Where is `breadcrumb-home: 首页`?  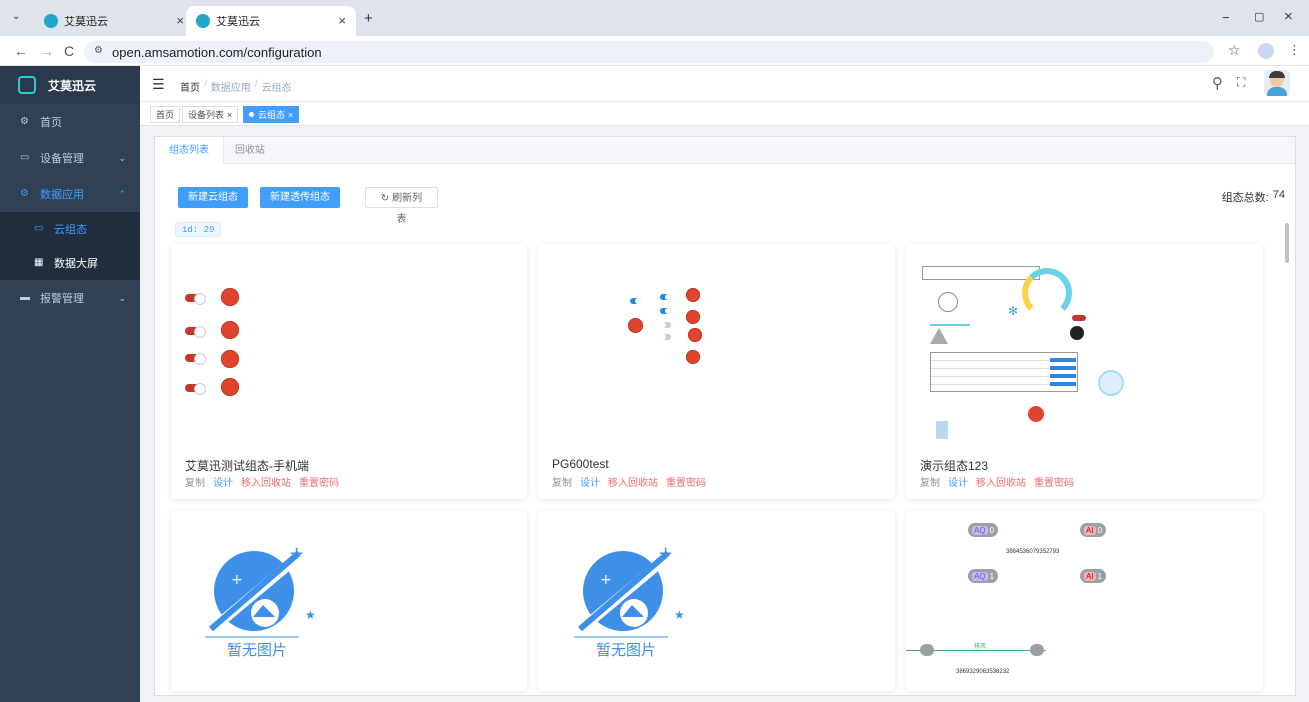 breadcrumb-home: 首页 is located at coordinates (190, 86).